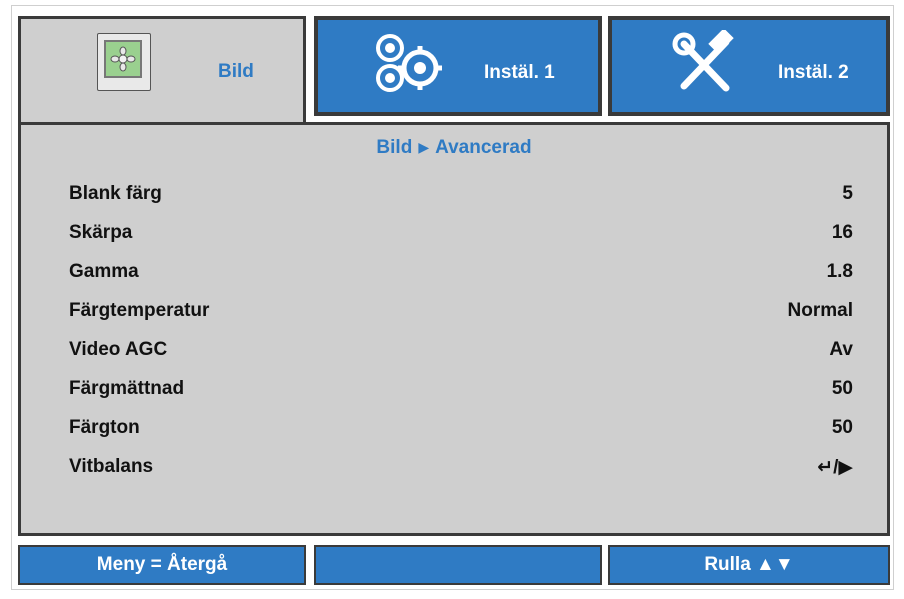  I want to click on footer-scroll-label: Rulla ▲▼, so click(749, 564).